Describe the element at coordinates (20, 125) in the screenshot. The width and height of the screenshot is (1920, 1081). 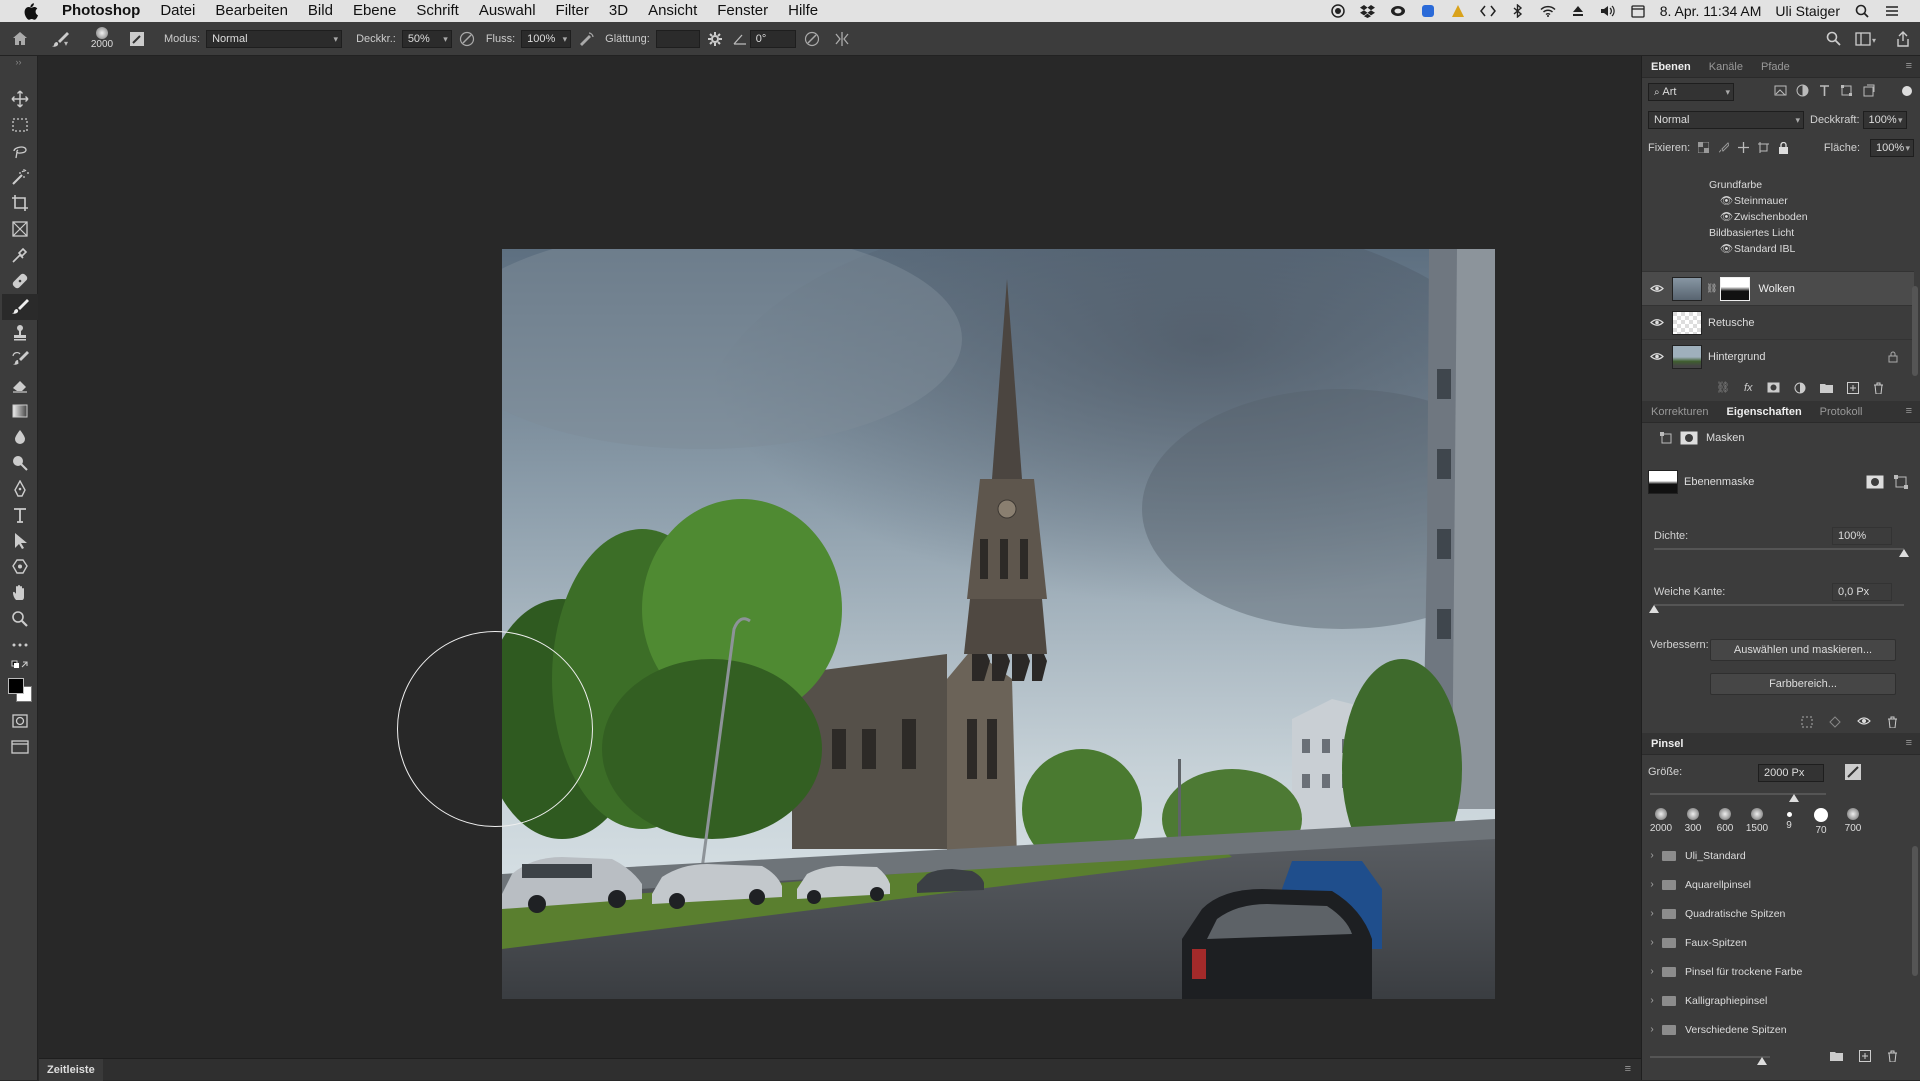
I see `marquee-tool-icon` at that location.